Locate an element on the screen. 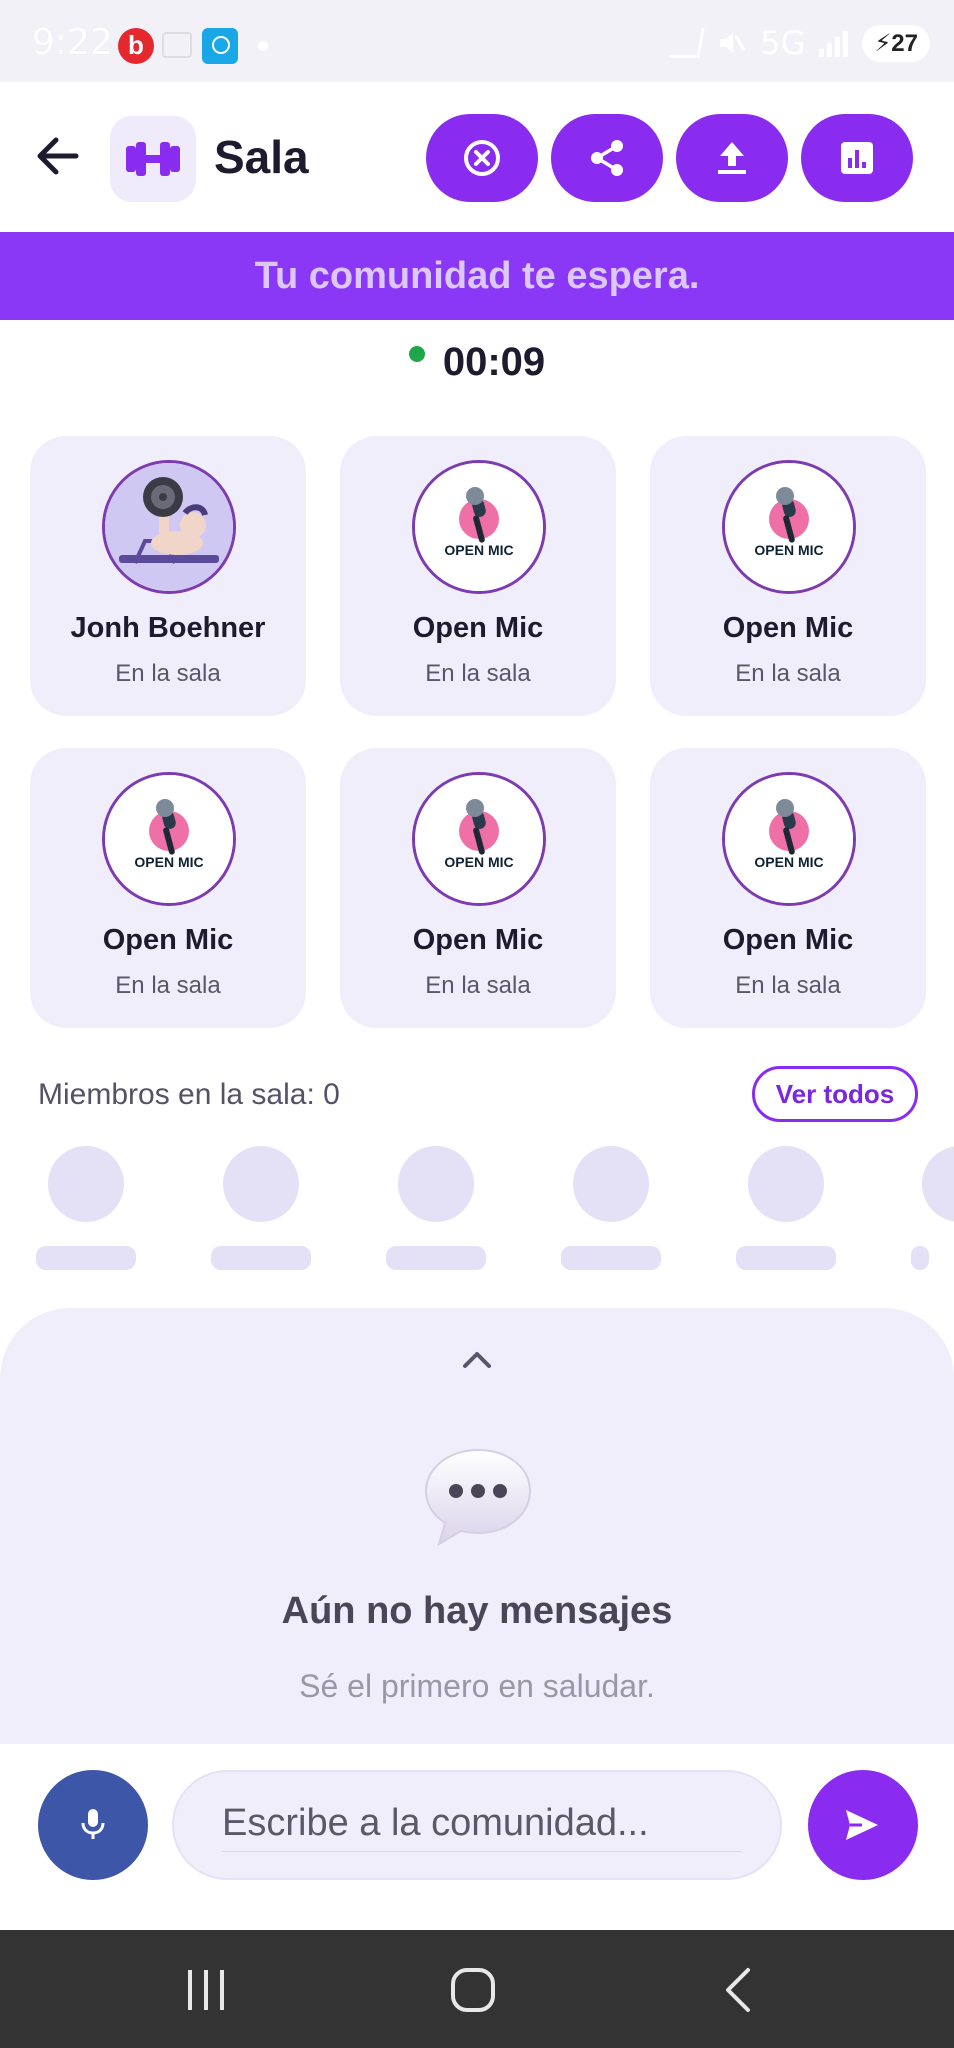 This screenshot has height=2048, width=954. empty-chat-subtitle: Sé el primero en saludar. is located at coordinates (477, 1686).